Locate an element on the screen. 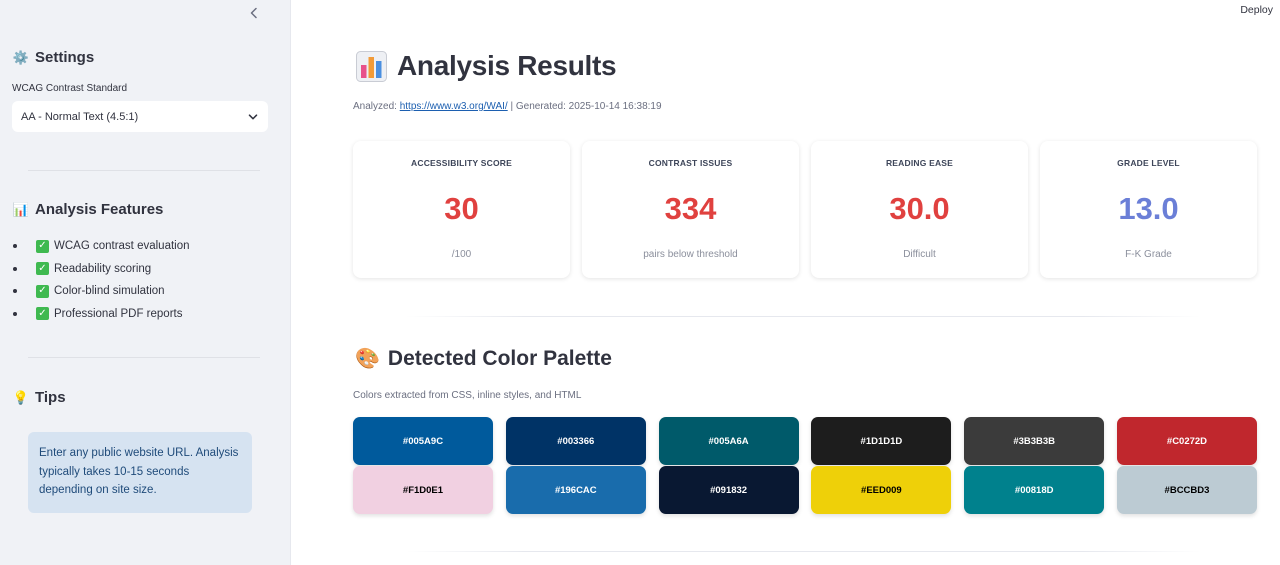 The image size is (1280, 565). features-header: 📊 Analysis Features is located at coordinates (88, 209).